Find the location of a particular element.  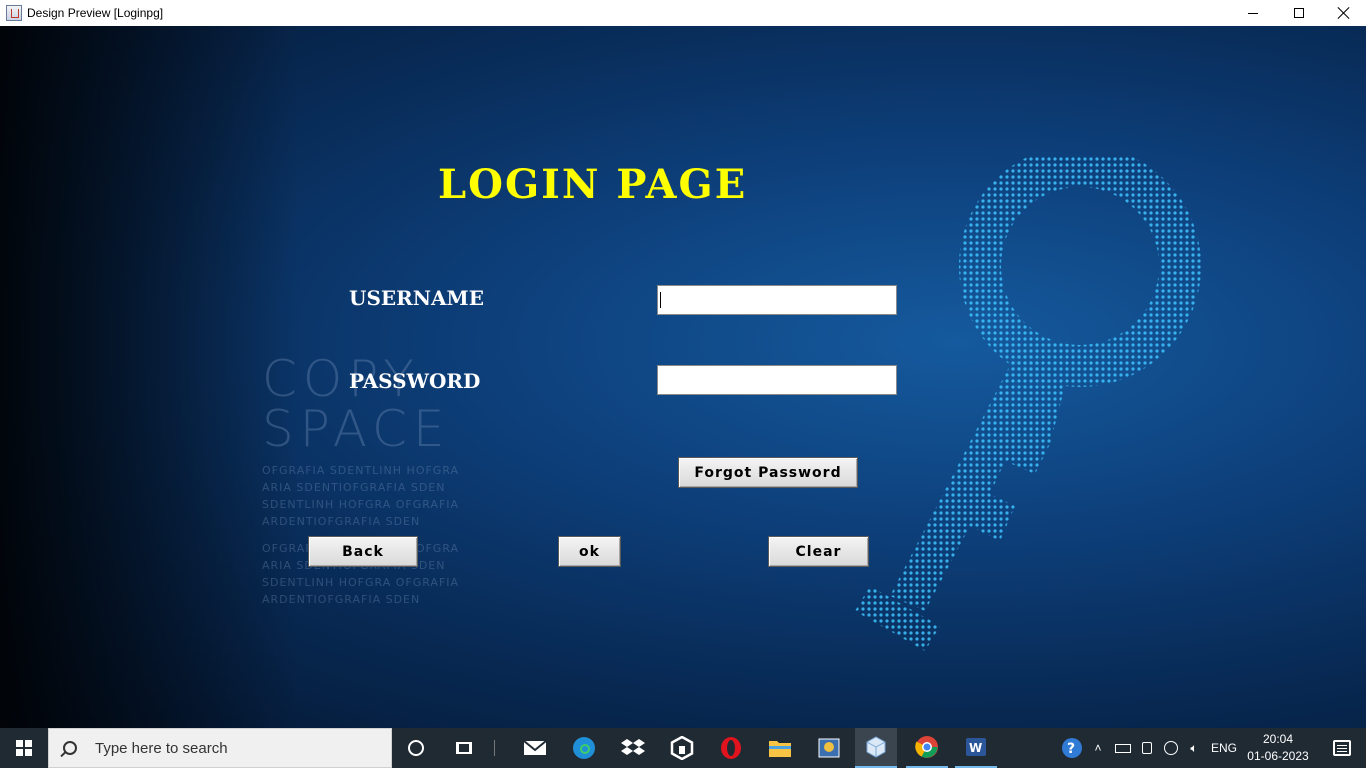

search-icon is located at coordinates (70, 748).